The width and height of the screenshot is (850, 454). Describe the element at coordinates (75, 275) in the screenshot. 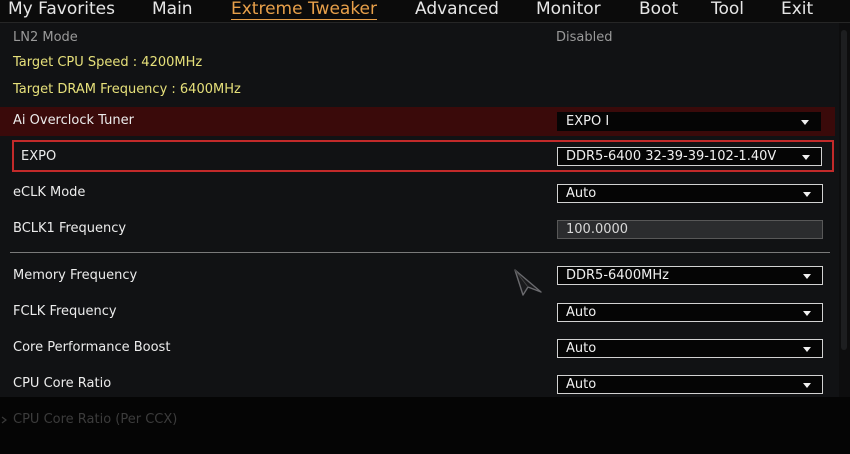

I see `memory-frequency-label: Memory Frequency` at that location.